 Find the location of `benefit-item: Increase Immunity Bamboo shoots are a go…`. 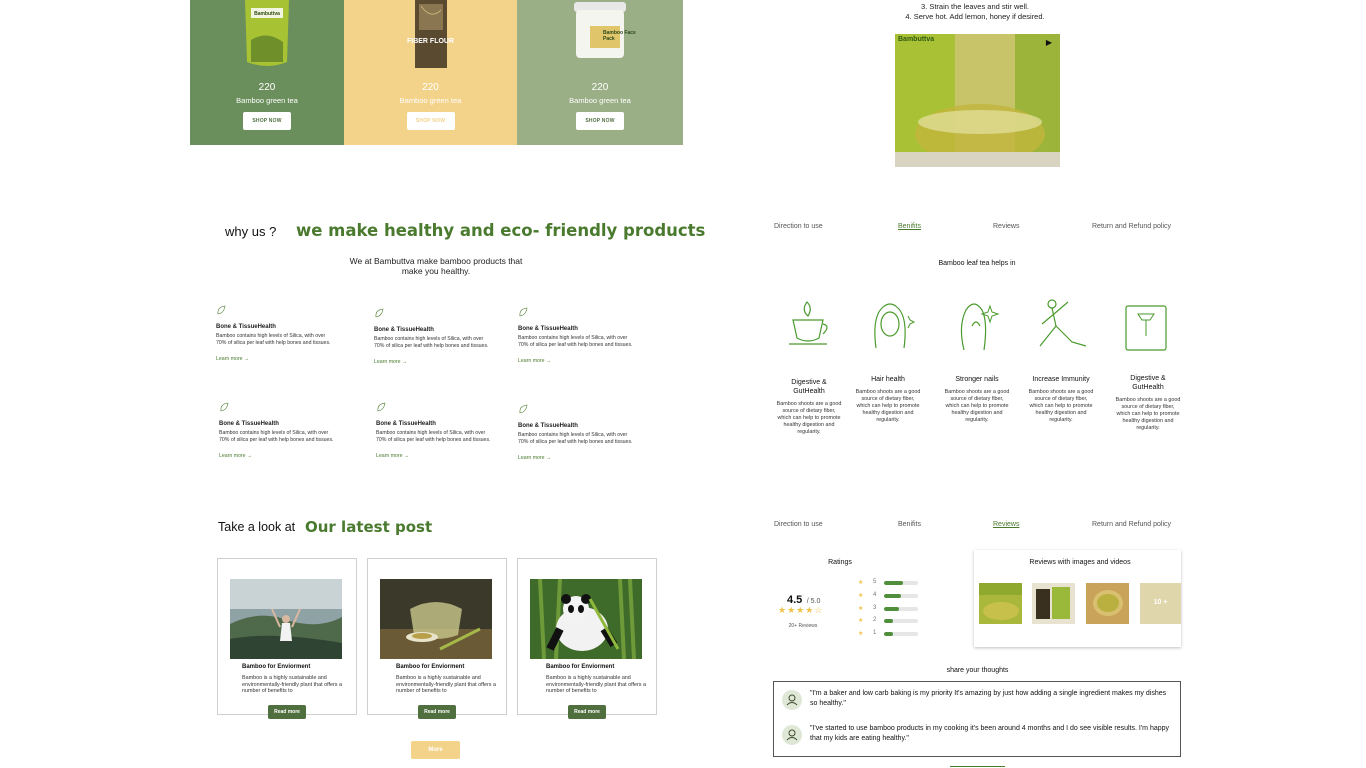

benefit-item: Increase Immunity Bamboo shoots are a go… is located at coordinates (1061, 399).